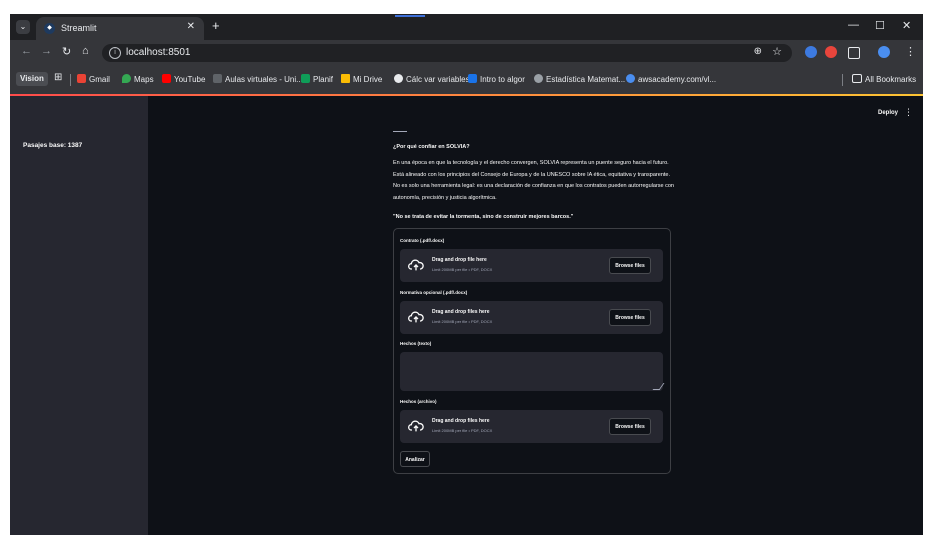 Image resolution: width=933 pixels, height=535 pixels. What do you see at coordinates (538, 78) in the screenshot?
I see `estadistica-icon` at bounding box center [538, 78].